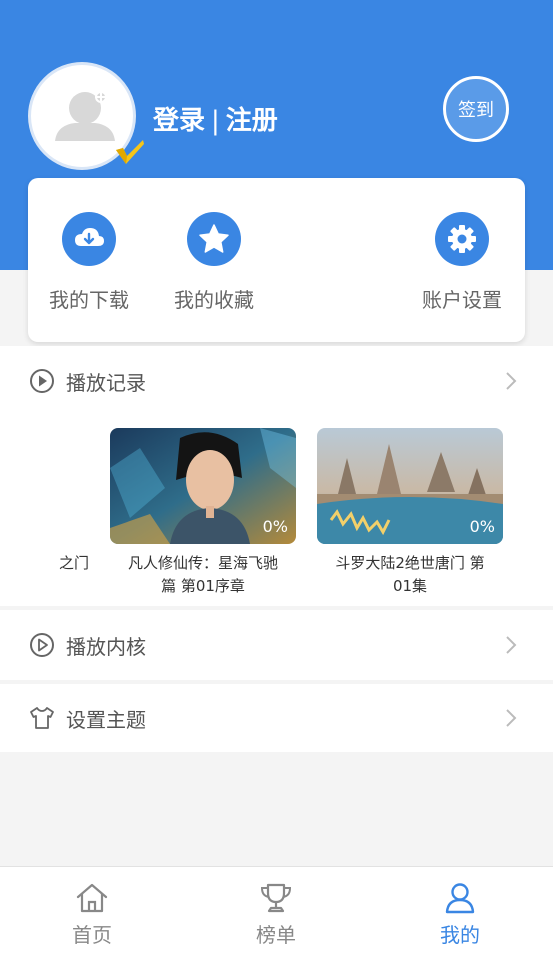  Describe the element at coordinates (462, 300) in the screenshot. I see `account-settings-label: 账户设置` at that location.